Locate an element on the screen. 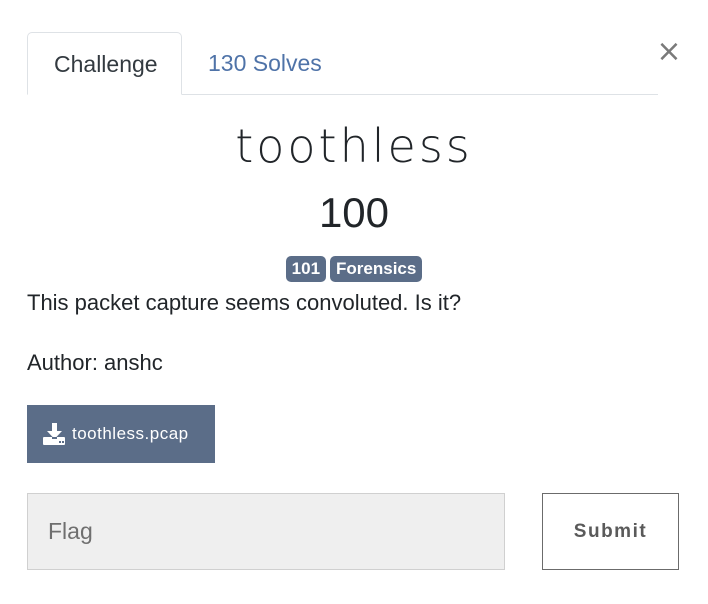 This screenshot has width=708, height=604. tag-badge-forensics: Forensics is located at coordinates (376, 269).